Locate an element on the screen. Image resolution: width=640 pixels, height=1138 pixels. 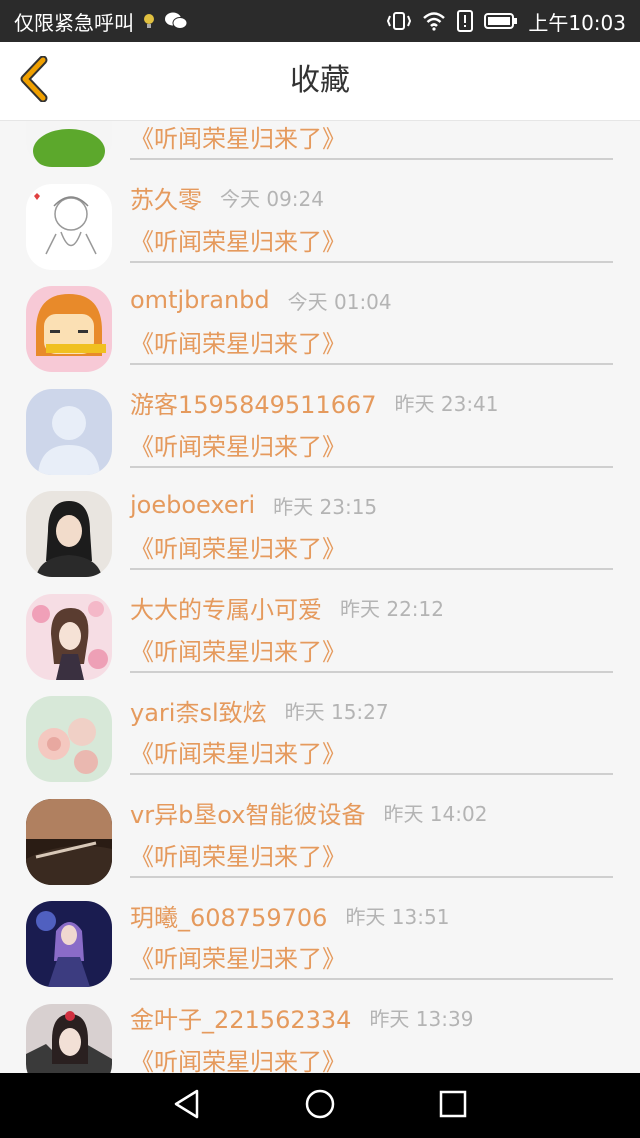
list-item: 苏久零 今天 09:24 《听闻荣星归来了》 is located at coordinates (320, 225).